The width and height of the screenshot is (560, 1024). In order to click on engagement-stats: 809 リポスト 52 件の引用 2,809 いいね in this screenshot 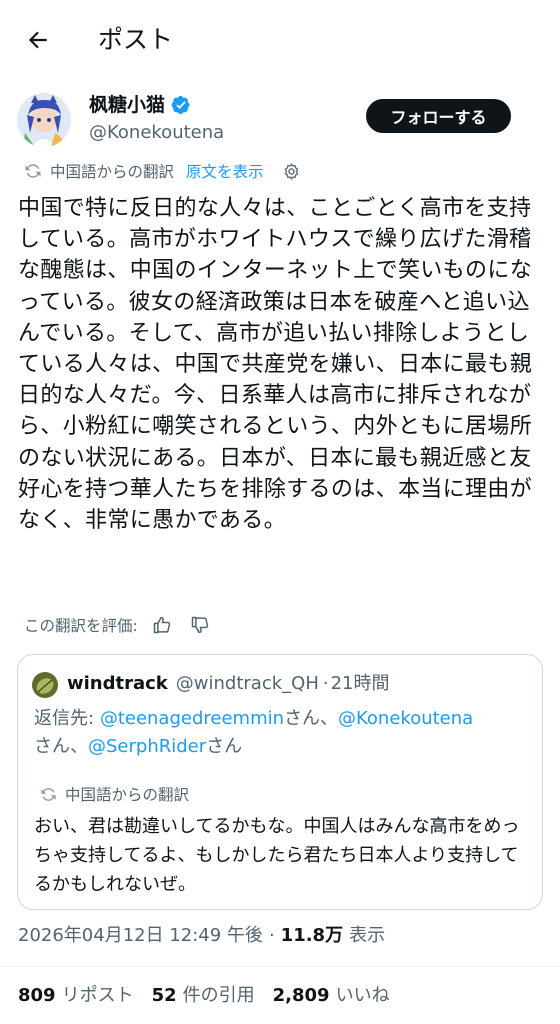, I will do `click(213, 996)`.